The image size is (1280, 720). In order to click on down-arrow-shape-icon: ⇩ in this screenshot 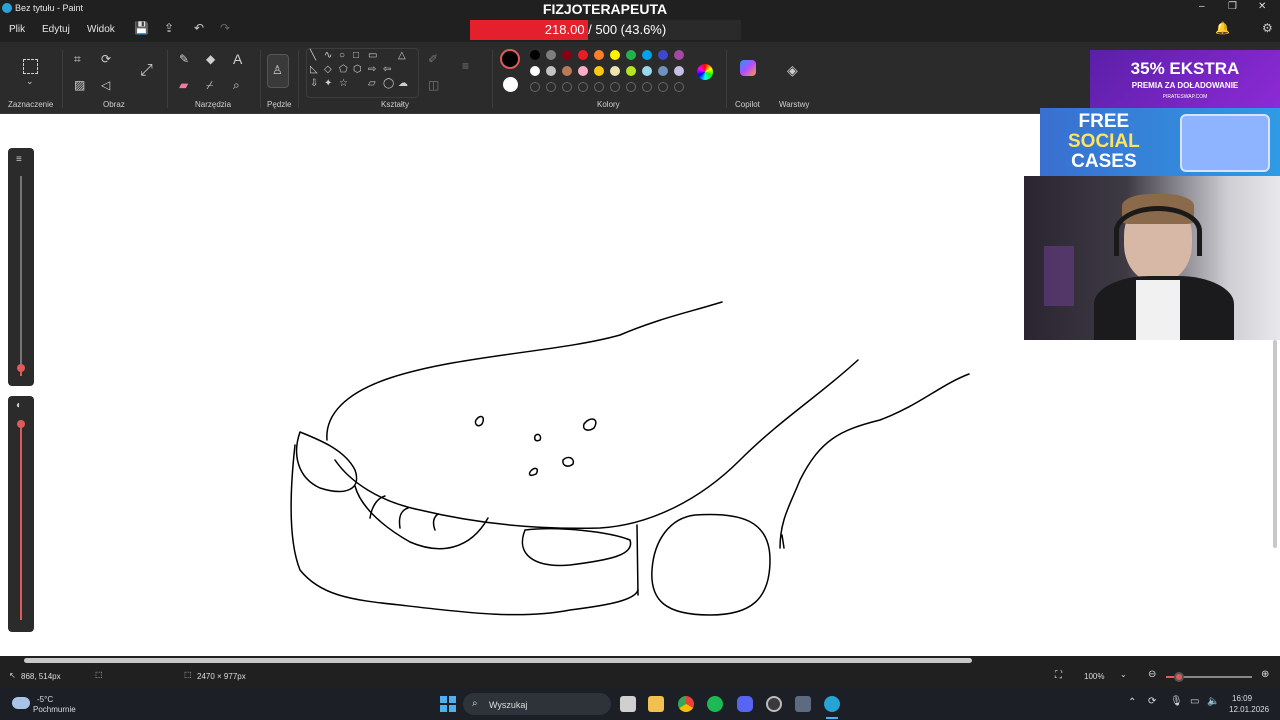, I will do `click(314, 83)`.